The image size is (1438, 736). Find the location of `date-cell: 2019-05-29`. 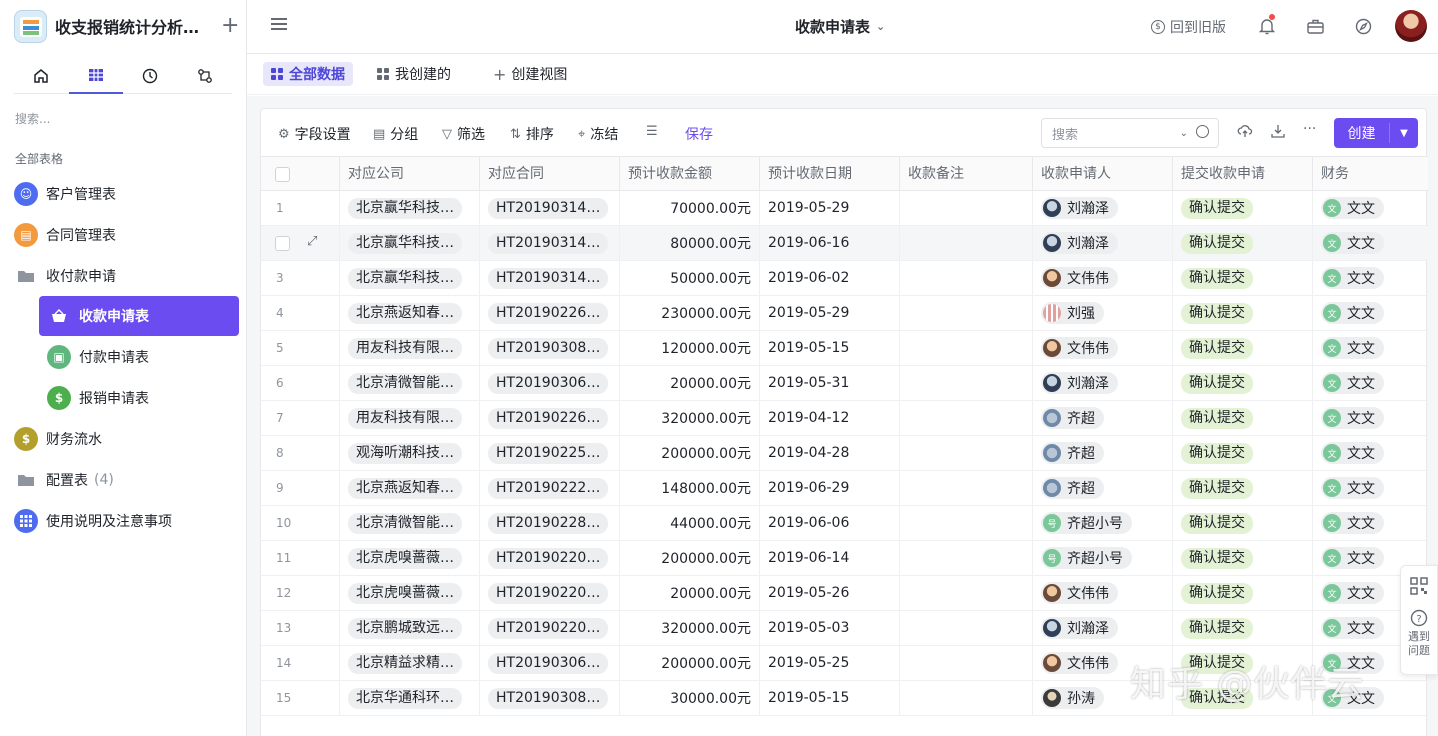

date-cell: 2019-05-29 is located at coordinates (829, 208).